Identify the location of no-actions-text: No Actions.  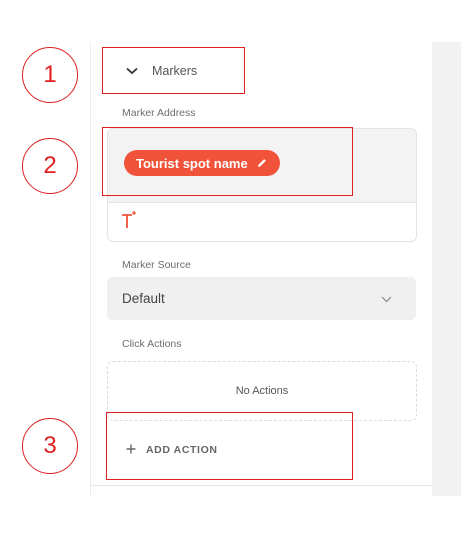
(262, 391).